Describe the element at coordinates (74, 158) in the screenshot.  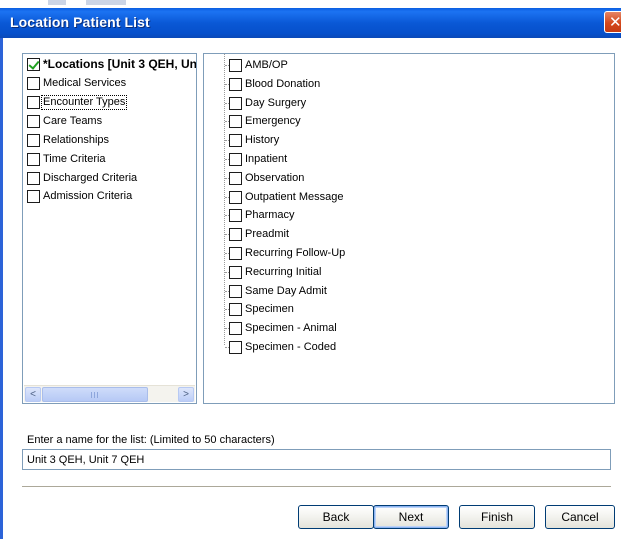
I see `tree-item-label: Time Criteria` at that location.